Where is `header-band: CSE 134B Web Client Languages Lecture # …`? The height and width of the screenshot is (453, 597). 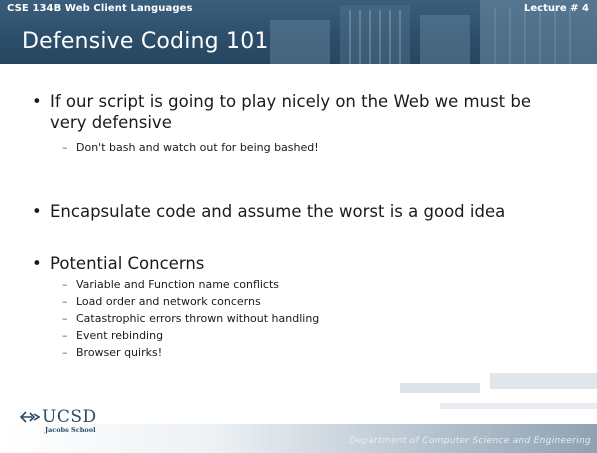 header-band: CSE 134B Web Client Languages Lecture # … is located at coordinates (298, 32).